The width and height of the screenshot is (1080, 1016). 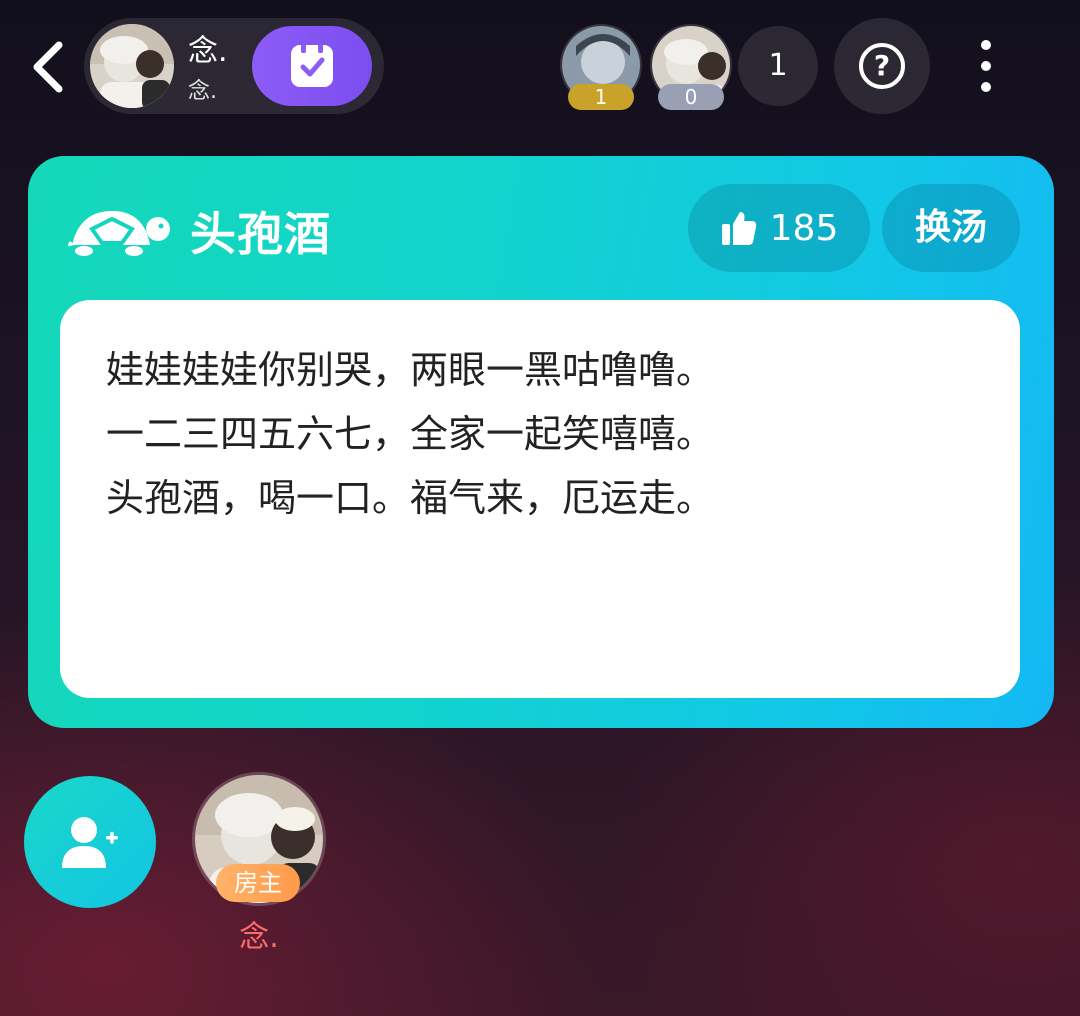 What do you see at coordinates (410, 370) in the screenshot?
I see `lyric-line: 娃娃娃娃你别哭，两眼一黑咕噜噜。` at bounding box center [410, 370].